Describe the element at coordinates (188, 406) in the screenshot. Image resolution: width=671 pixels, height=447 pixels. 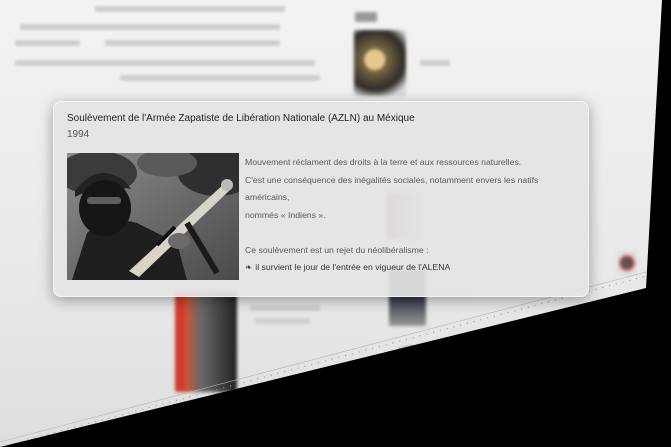
I see `tick-label: 1994` at that location.